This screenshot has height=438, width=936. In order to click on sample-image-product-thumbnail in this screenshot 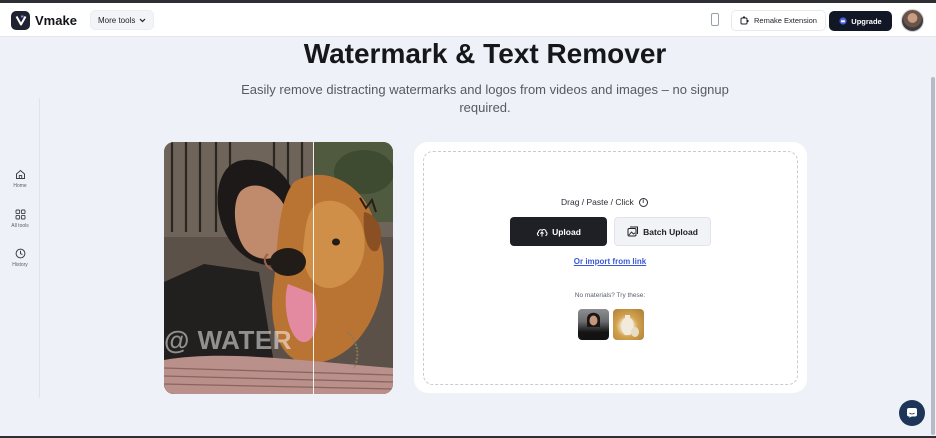, I will do `click(628, 324)`.